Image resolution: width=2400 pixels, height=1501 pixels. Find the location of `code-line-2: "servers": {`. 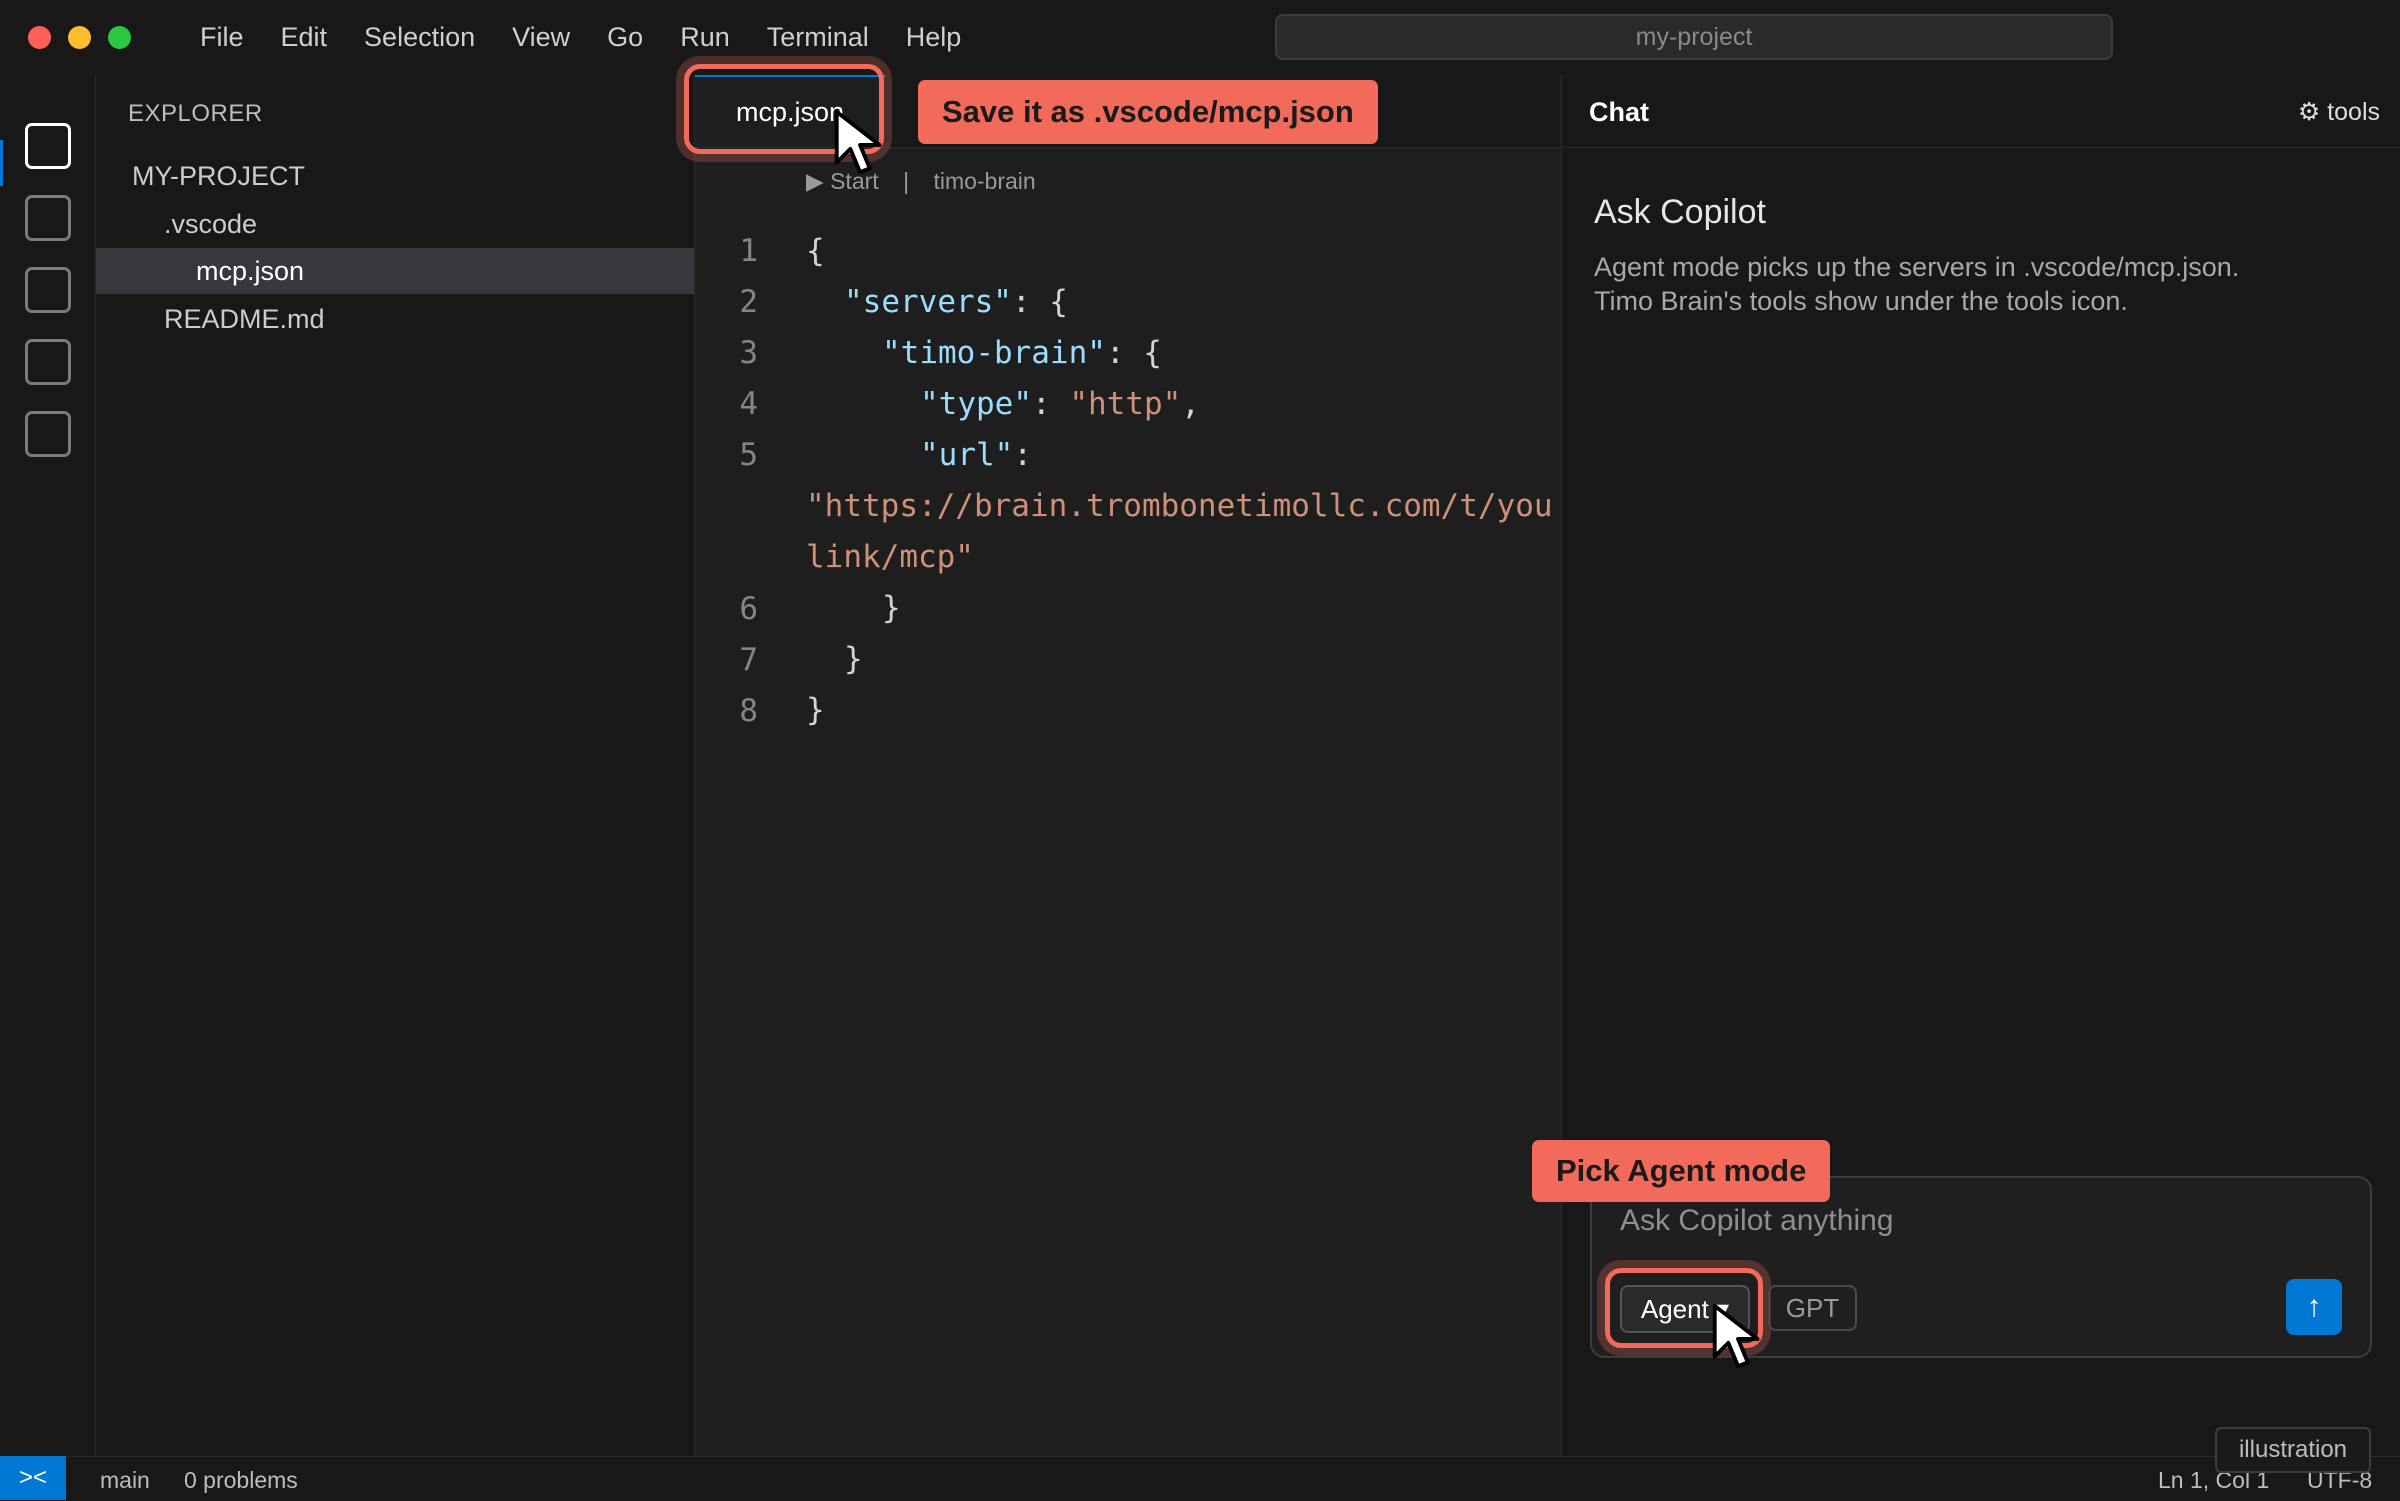

code-line-2: "servers": { is located at coordinates (956, 302).